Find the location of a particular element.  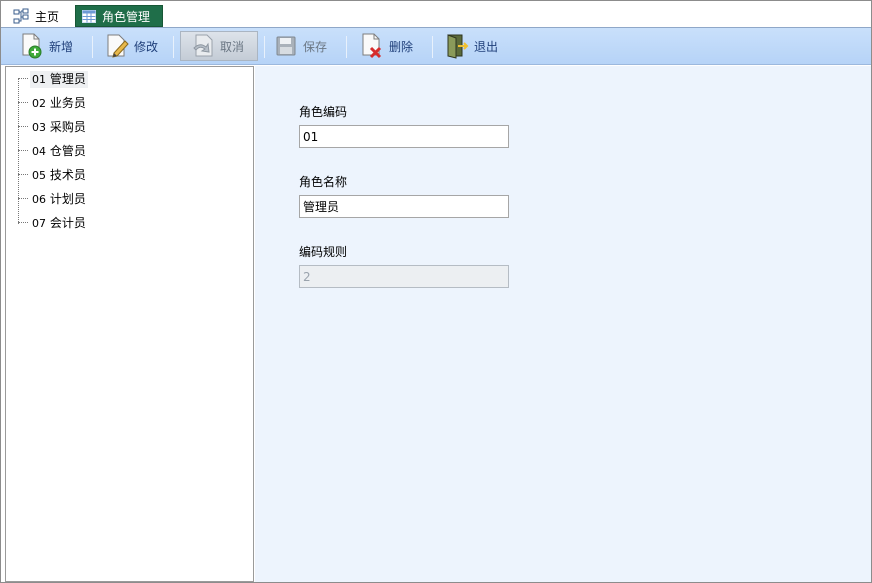

tree-item-label: 01 管理员 is located at coordinates (59, 79).